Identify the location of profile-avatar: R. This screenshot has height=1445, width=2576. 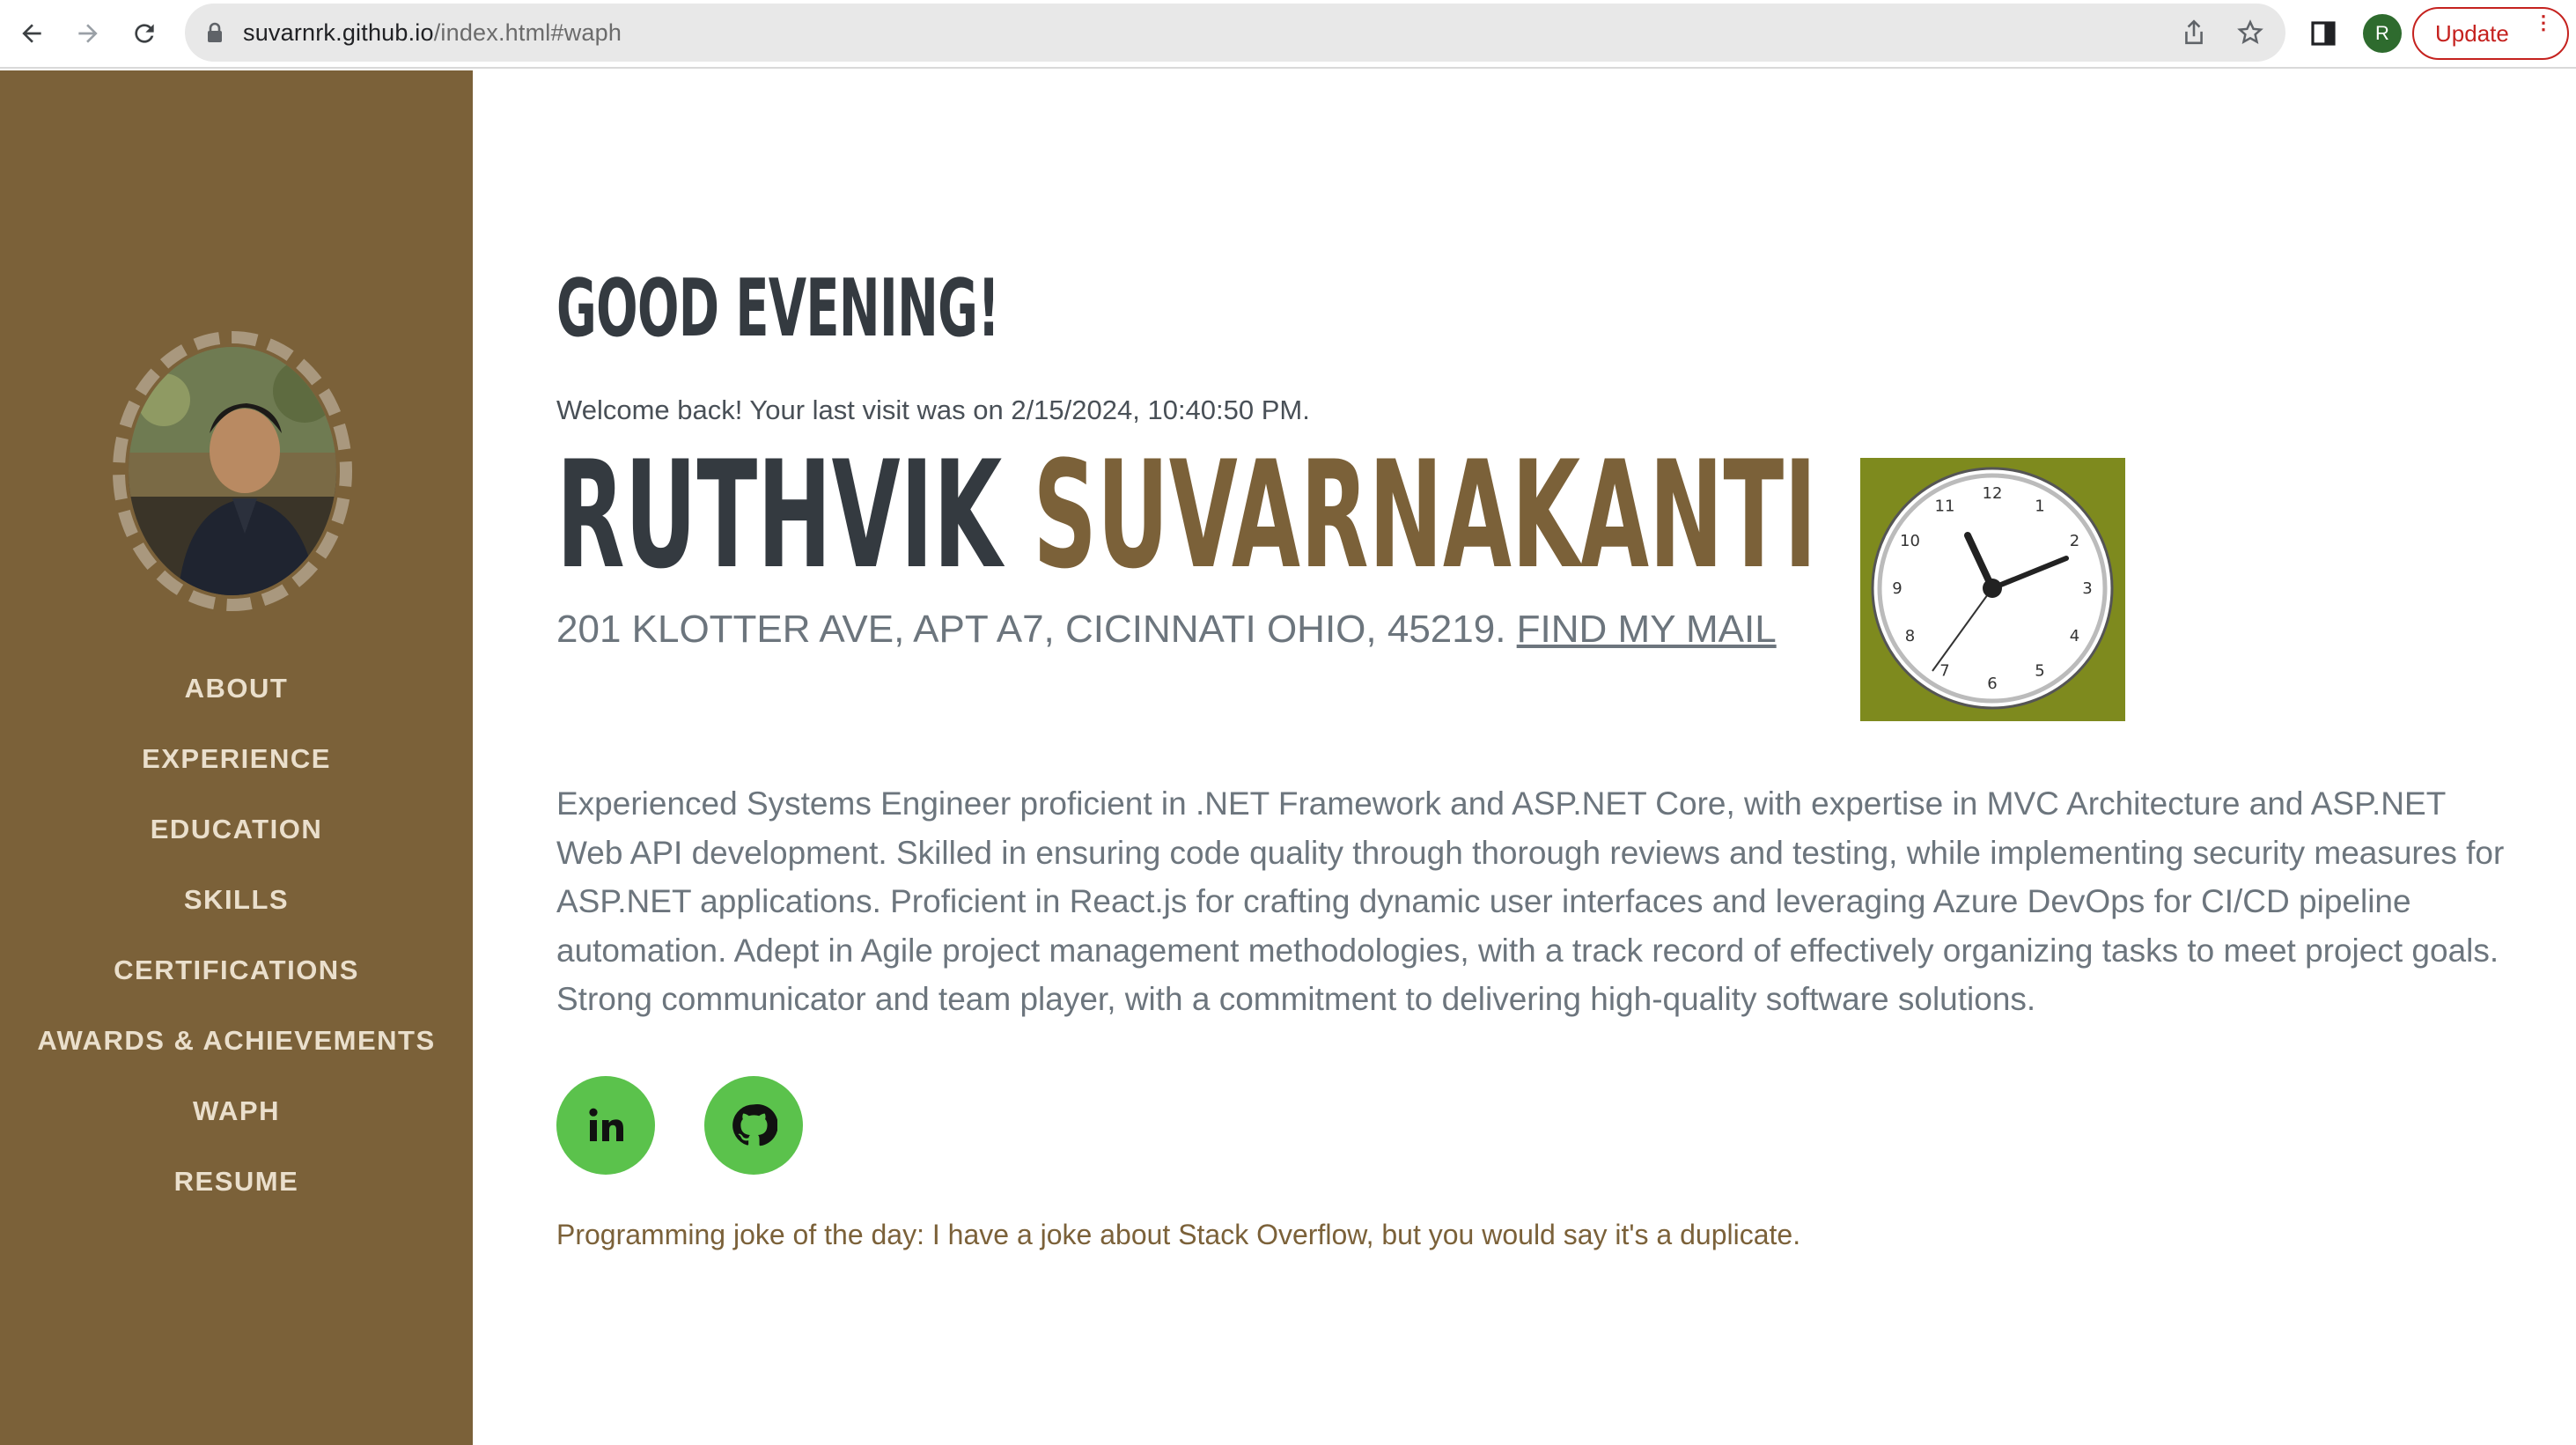
(2383, 33).